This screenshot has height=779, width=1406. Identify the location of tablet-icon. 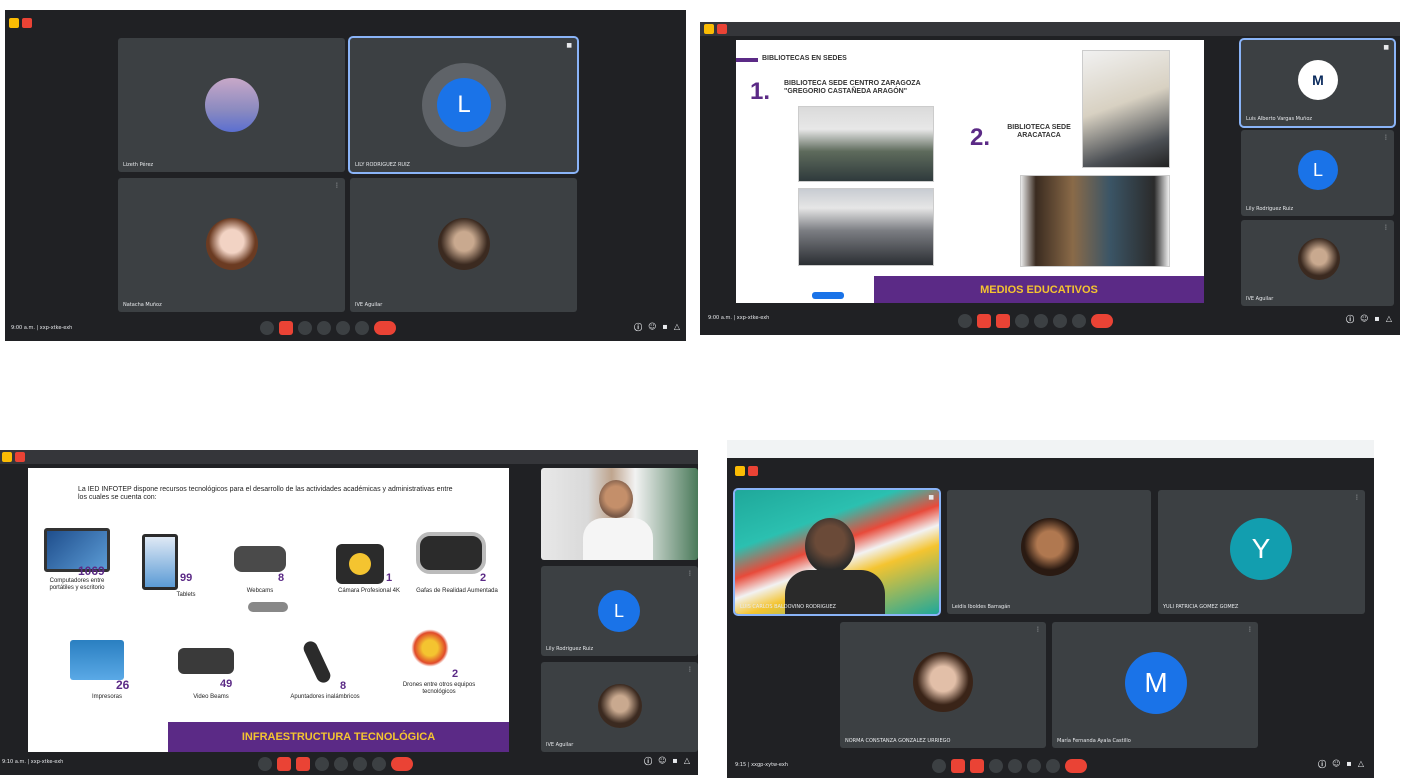
(160, 562).